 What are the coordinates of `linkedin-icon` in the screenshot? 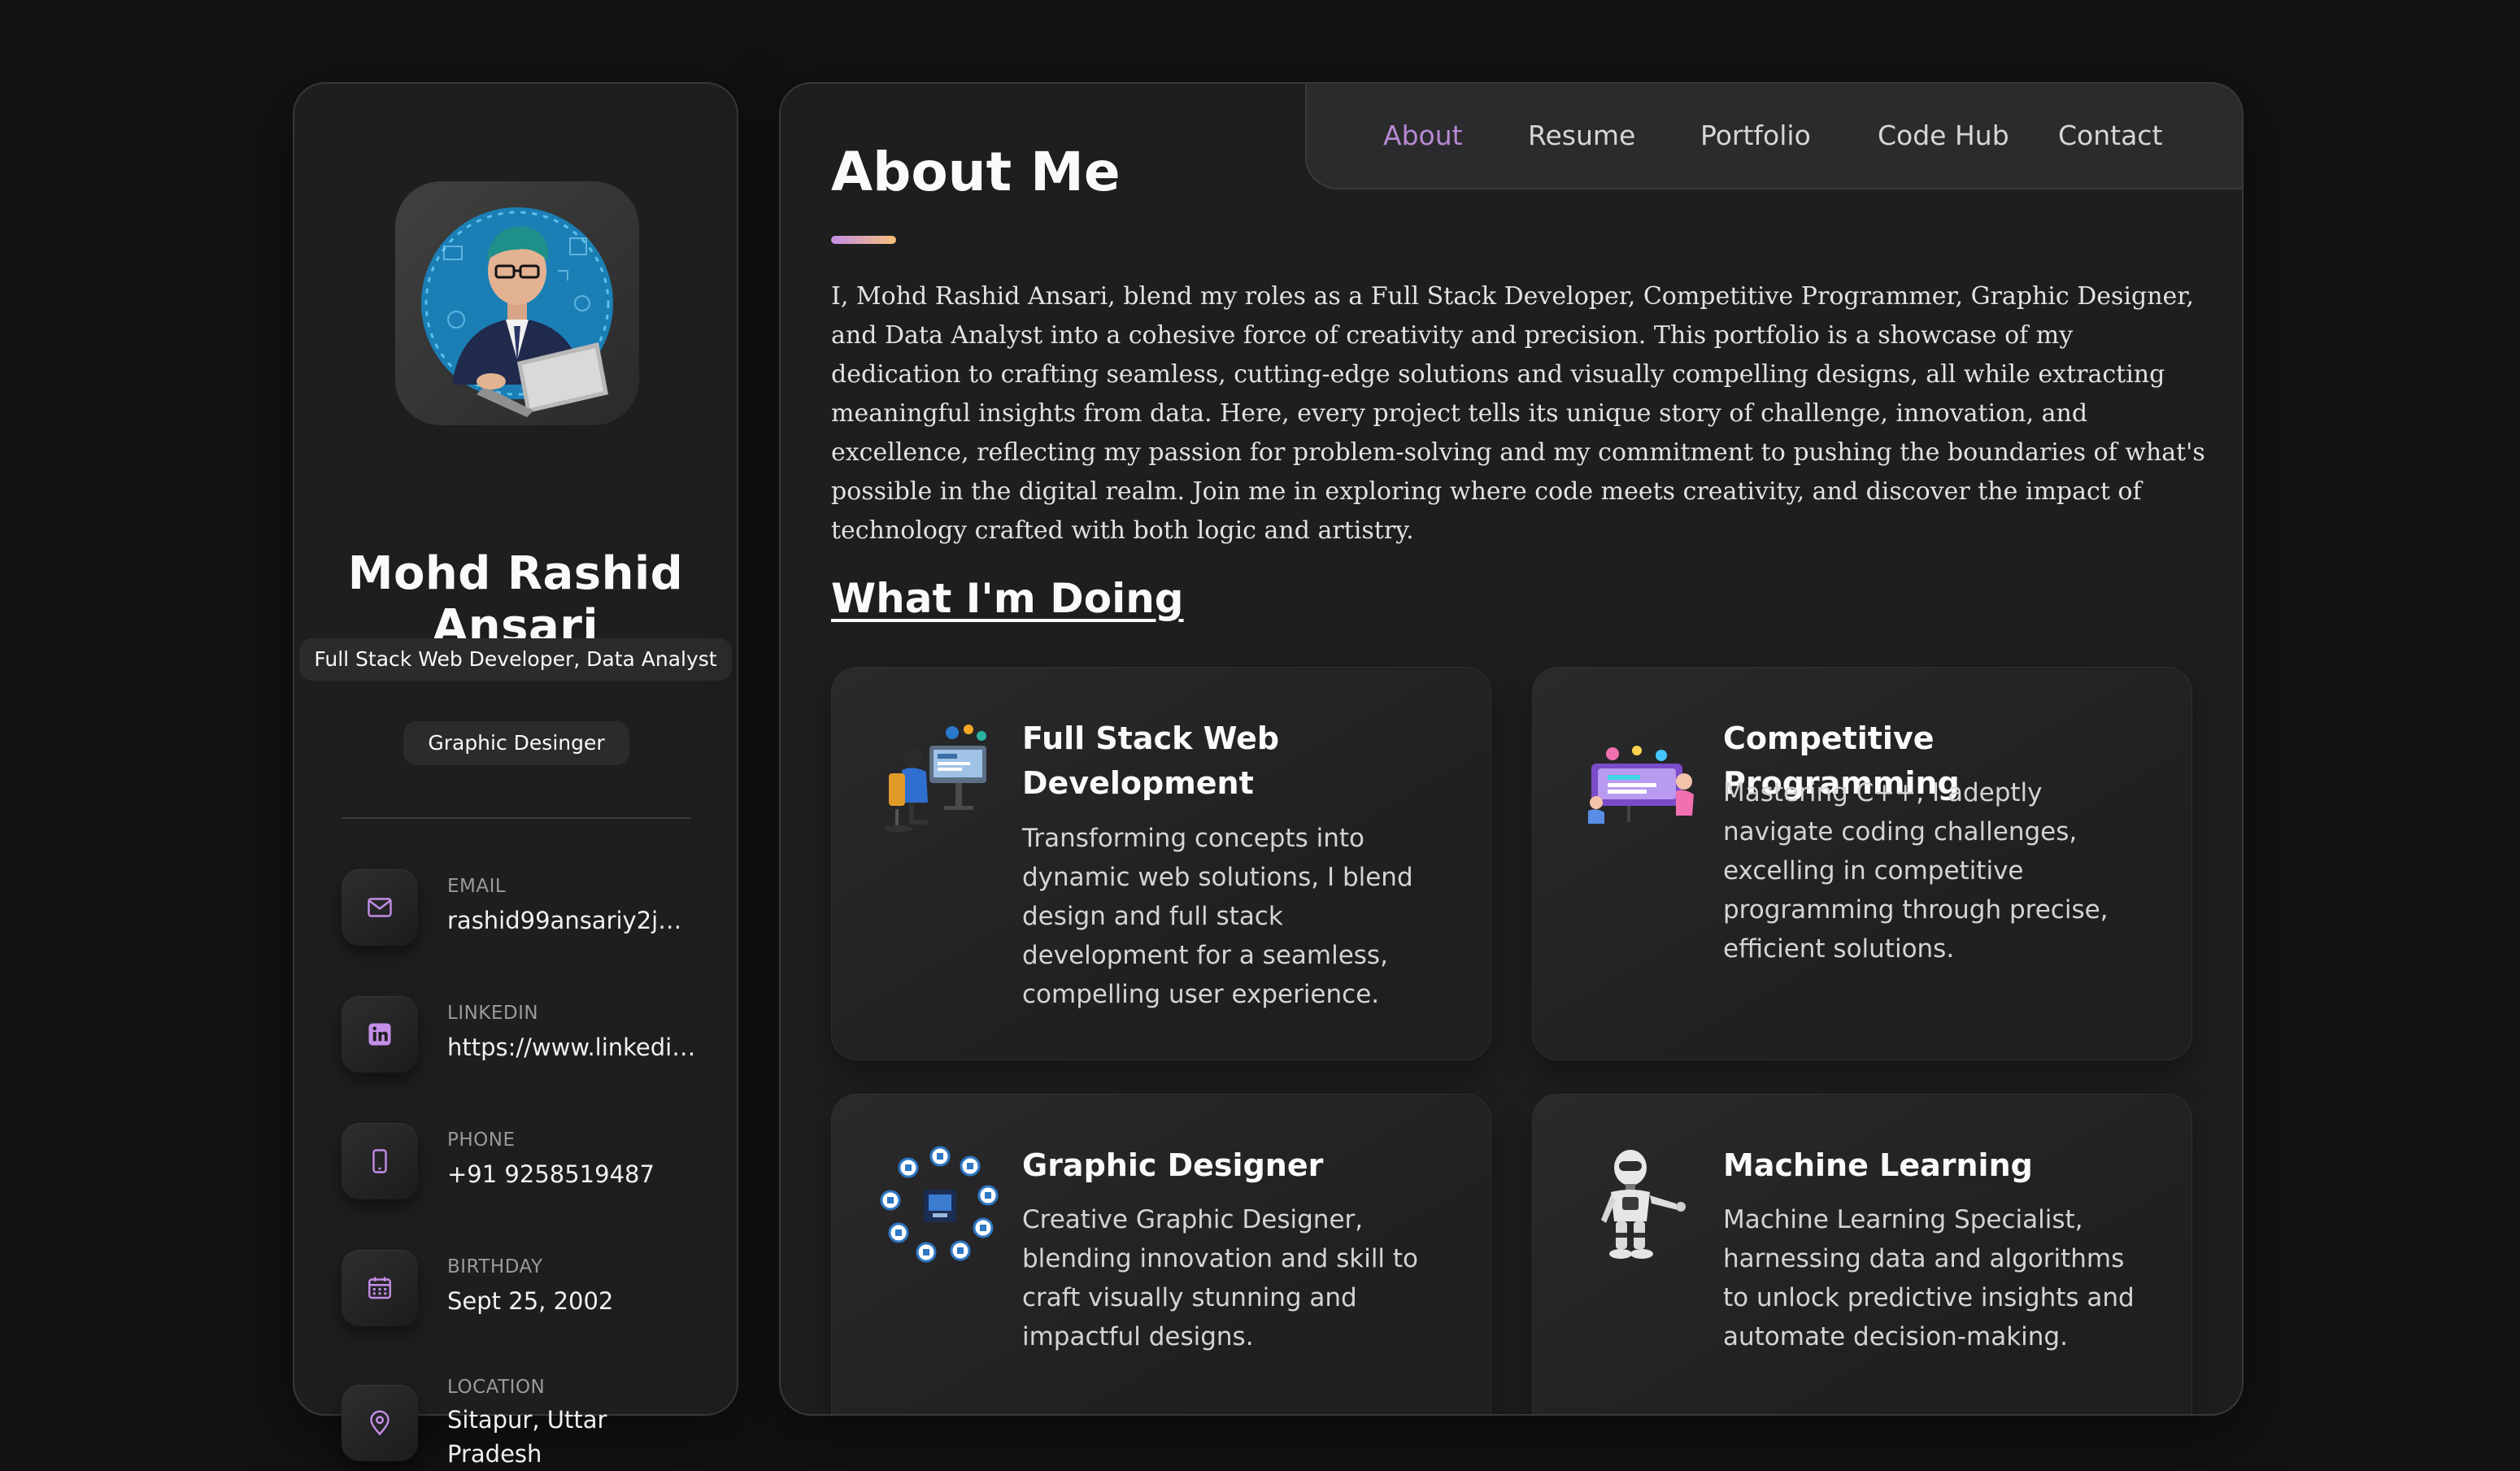 It's located at (380, 1034).